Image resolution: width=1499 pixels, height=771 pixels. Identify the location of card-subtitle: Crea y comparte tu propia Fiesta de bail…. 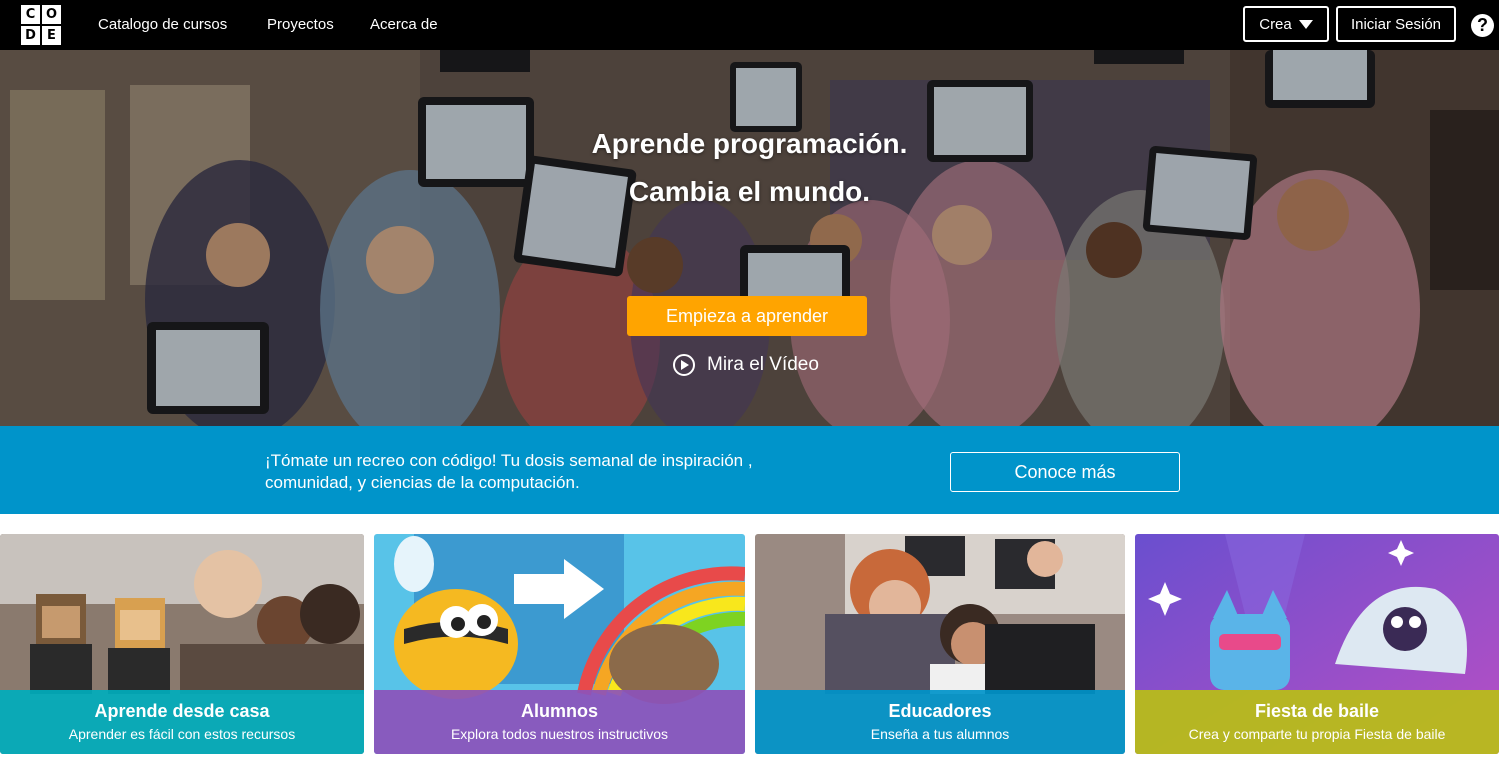
(1317, 734).